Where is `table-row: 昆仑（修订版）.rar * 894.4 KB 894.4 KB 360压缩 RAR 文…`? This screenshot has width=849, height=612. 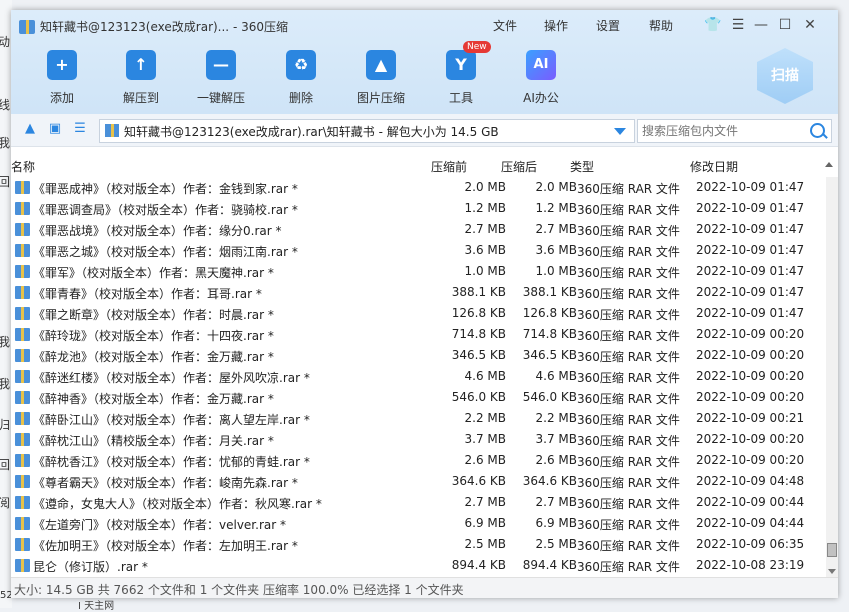 table-row: 昆仑（修订版）.rar * 894.4 KB 894.4 KB 360压缩 RAR 文… is located at coordinates (418, 565).